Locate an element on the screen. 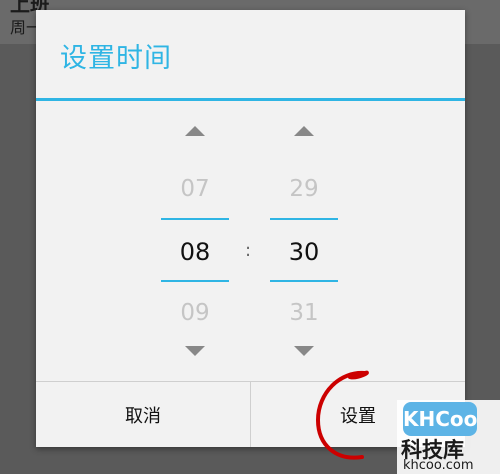 This screenshot has height=474, width=500. handwritten-circle-annotation is located at coordinates (342, 415).